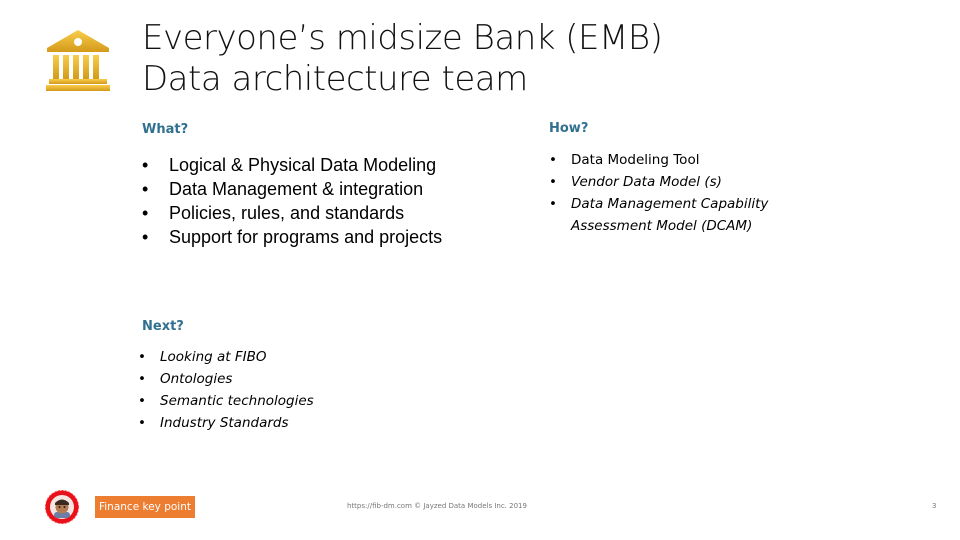 The width and height of the screenshot is (960, 540). Describe the element at coordinates (62, 507) in the screenshot. I see `mascot-badge-icon` at that location.